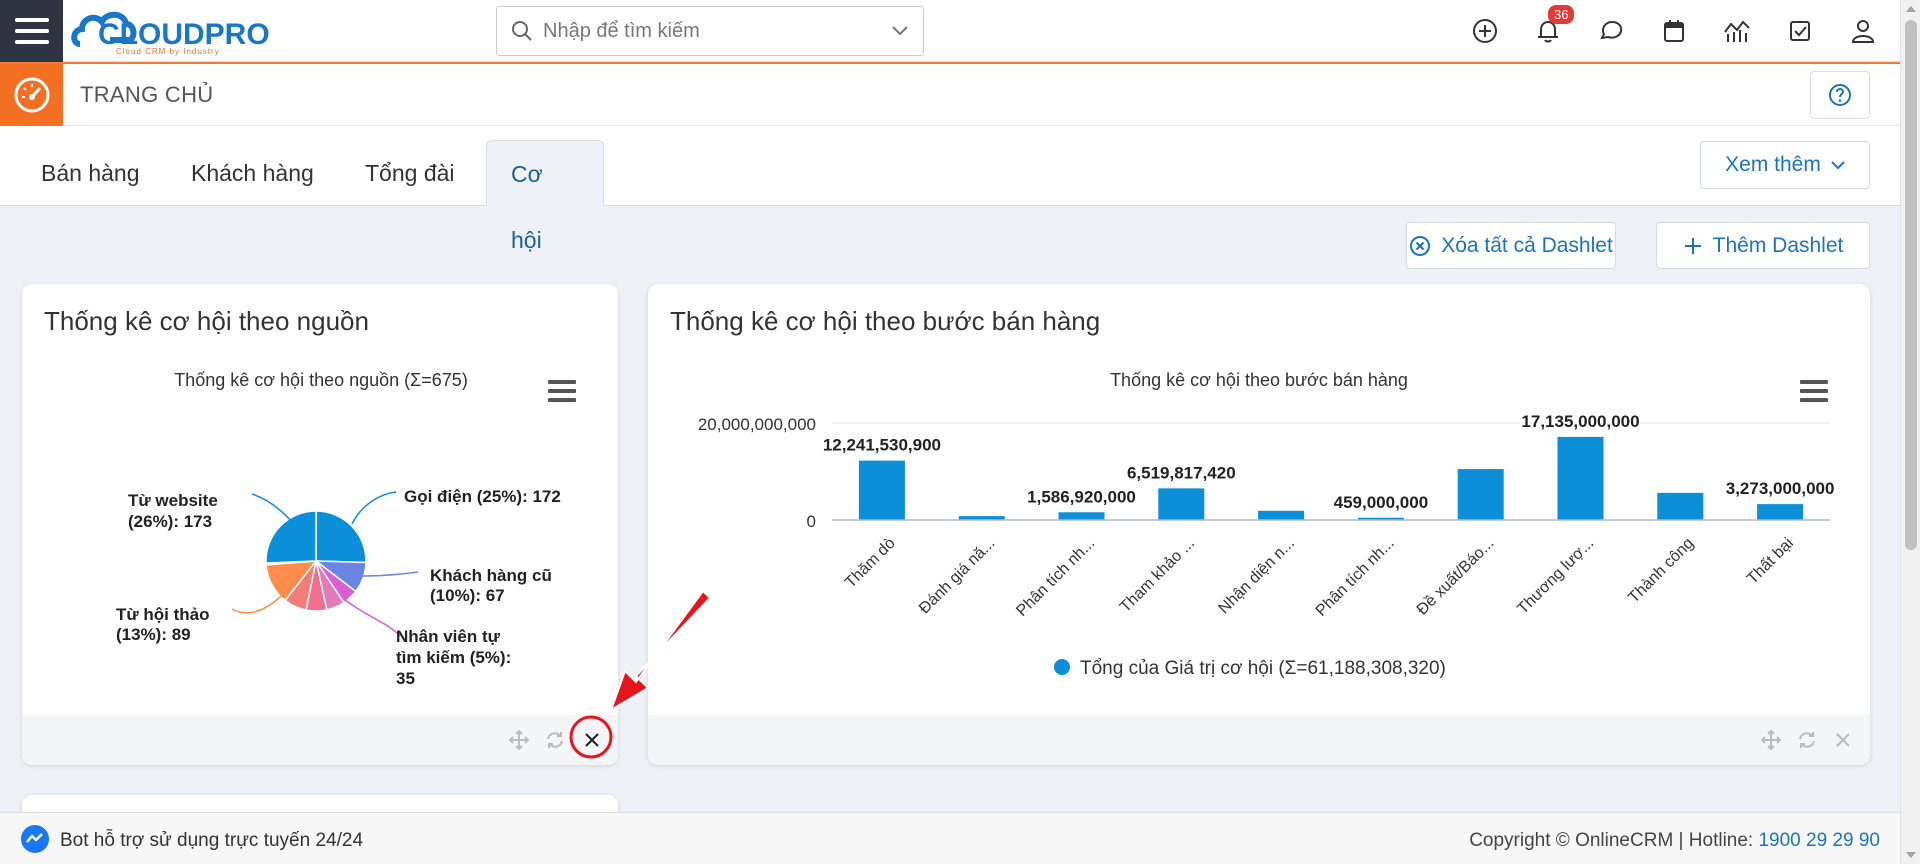 The width and height of the screenshot is (1920, 864). Describe the element at coordinates (545, 196) in the screenshot. I see `tab-co-hoi: Cơ hội` at that location.